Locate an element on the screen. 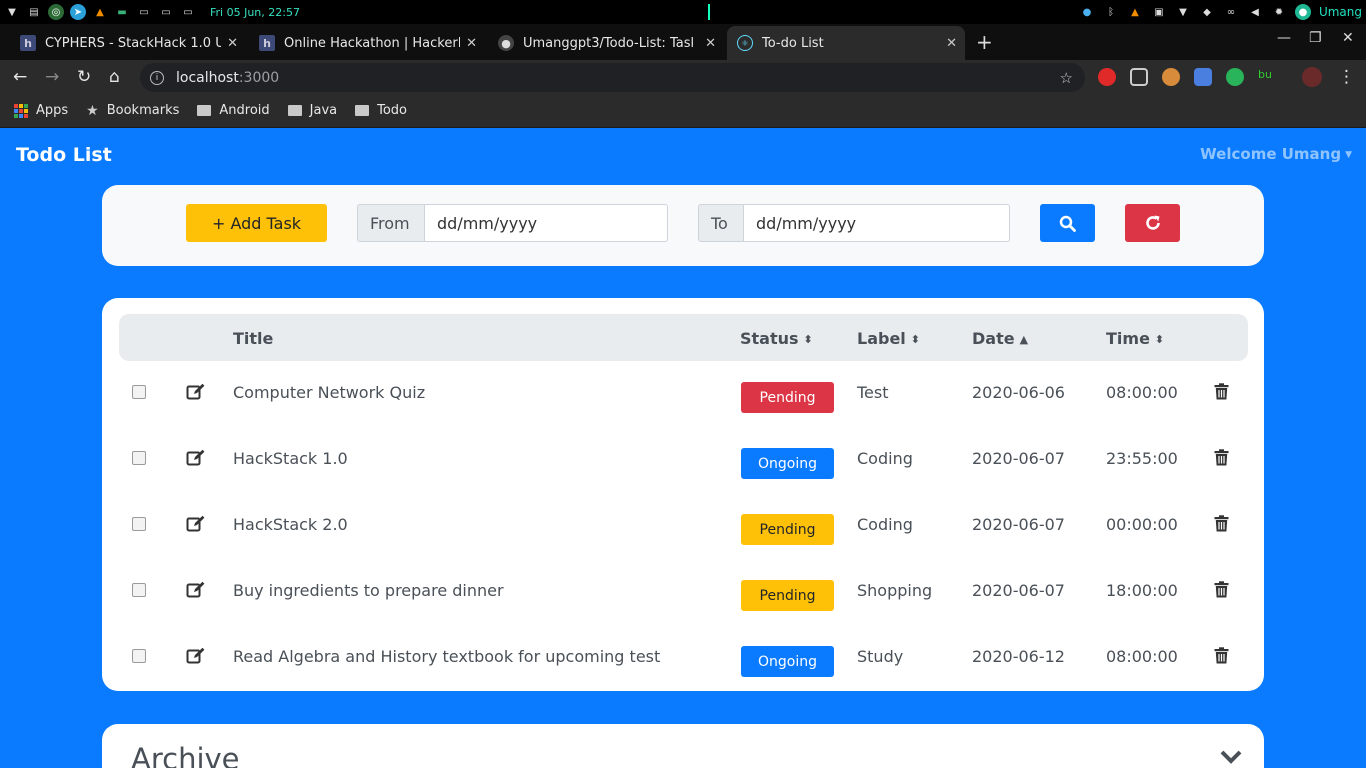  url-host: localhost is located at coordinates (207, 77).